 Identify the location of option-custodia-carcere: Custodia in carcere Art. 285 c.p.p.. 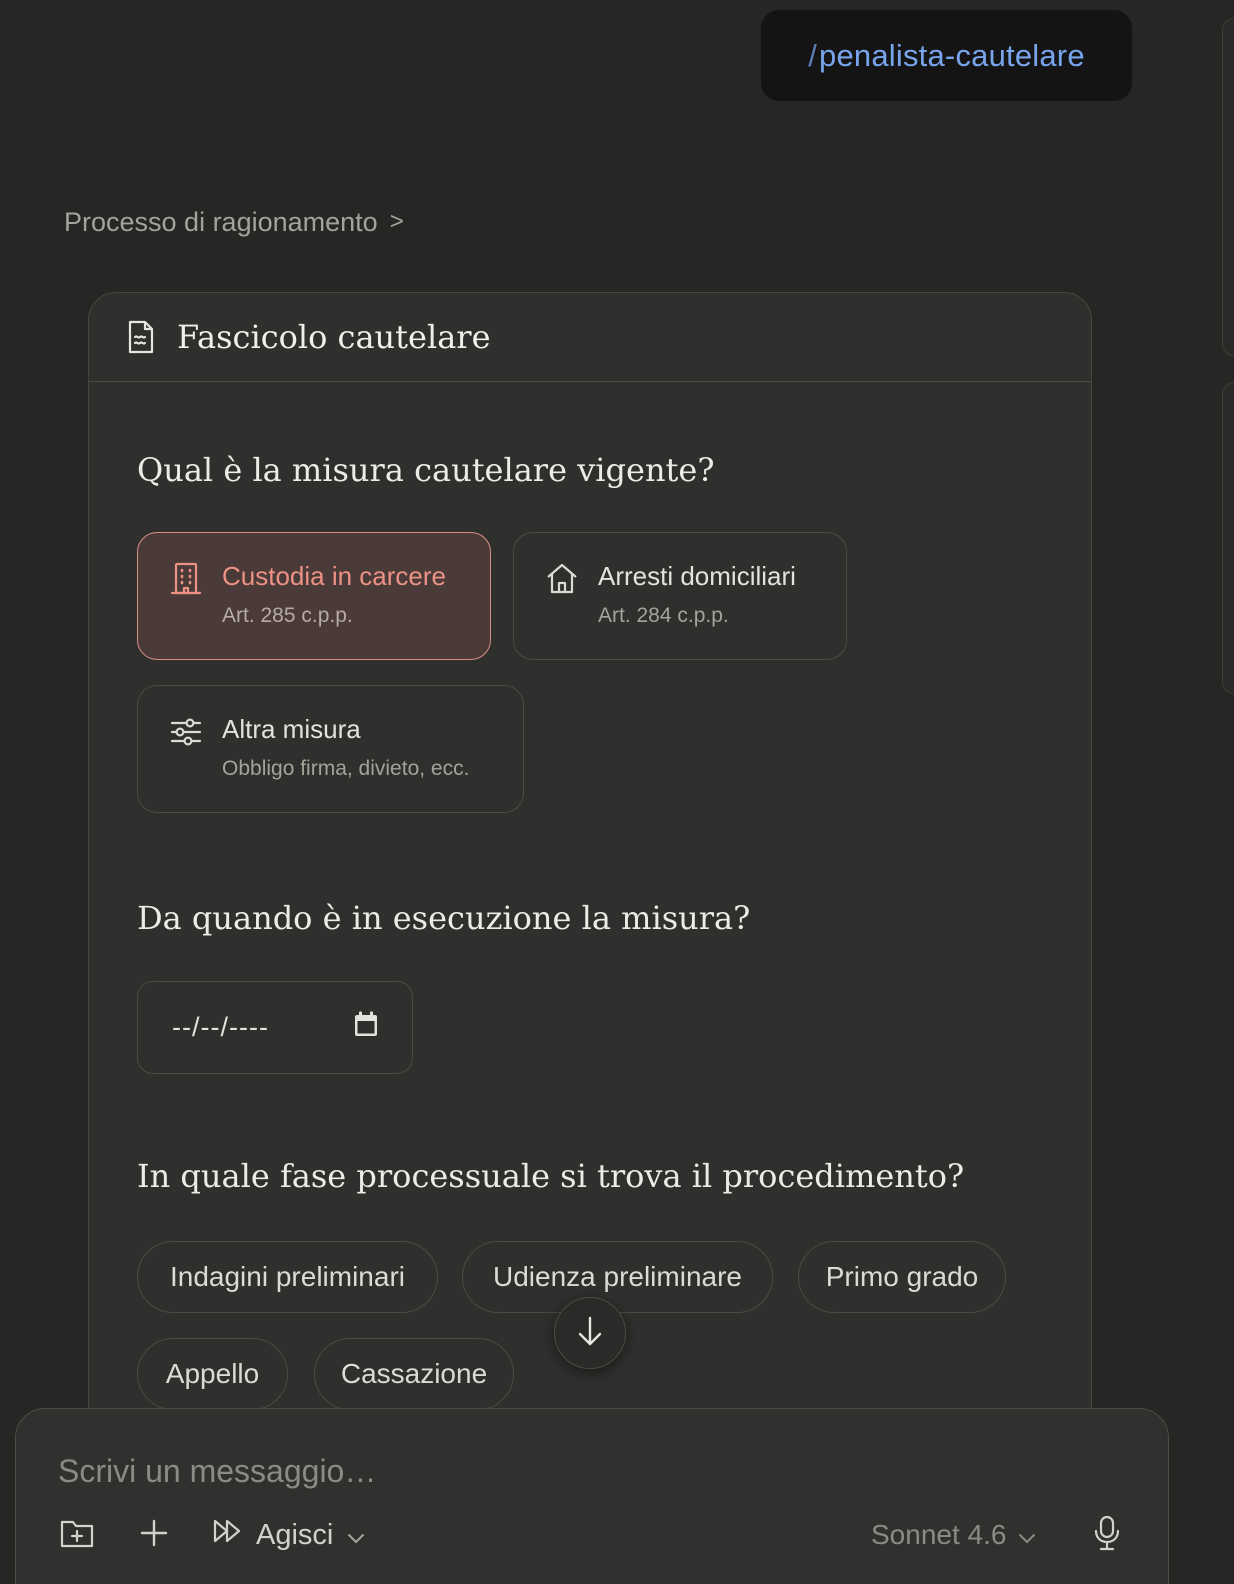
(314, 596).